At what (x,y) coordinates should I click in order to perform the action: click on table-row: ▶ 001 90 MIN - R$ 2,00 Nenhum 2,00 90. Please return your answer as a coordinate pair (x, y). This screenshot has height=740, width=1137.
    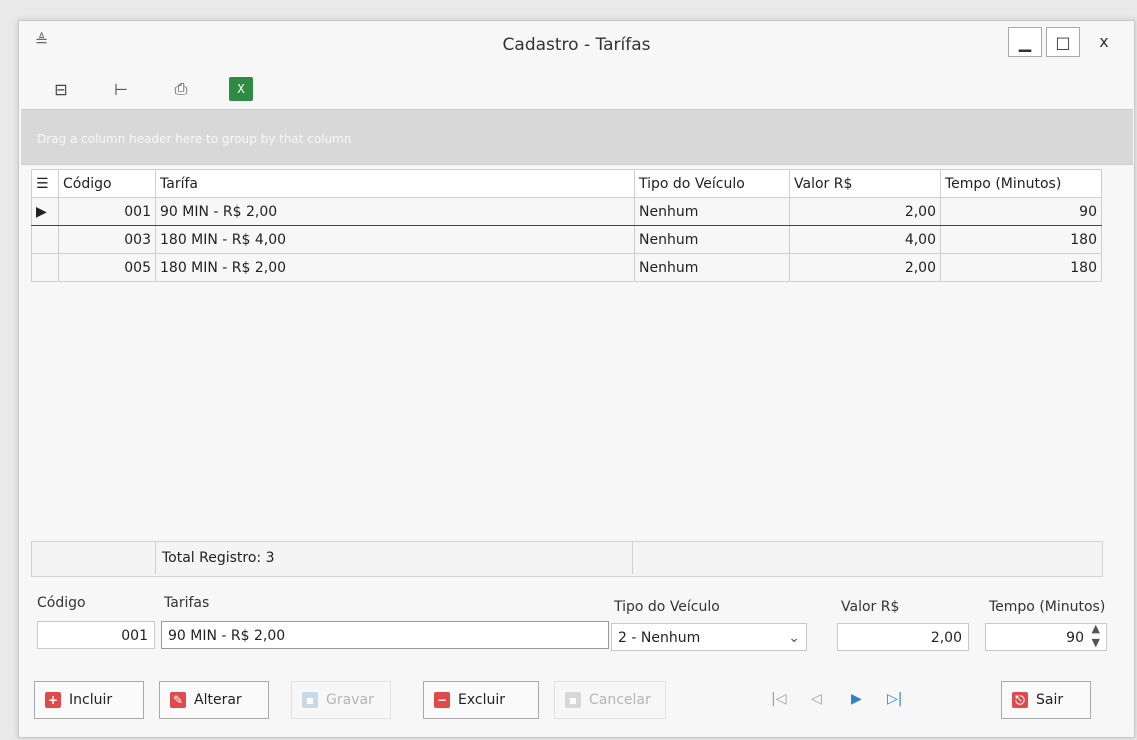
    Looking at the image, I should click on (566, 211).